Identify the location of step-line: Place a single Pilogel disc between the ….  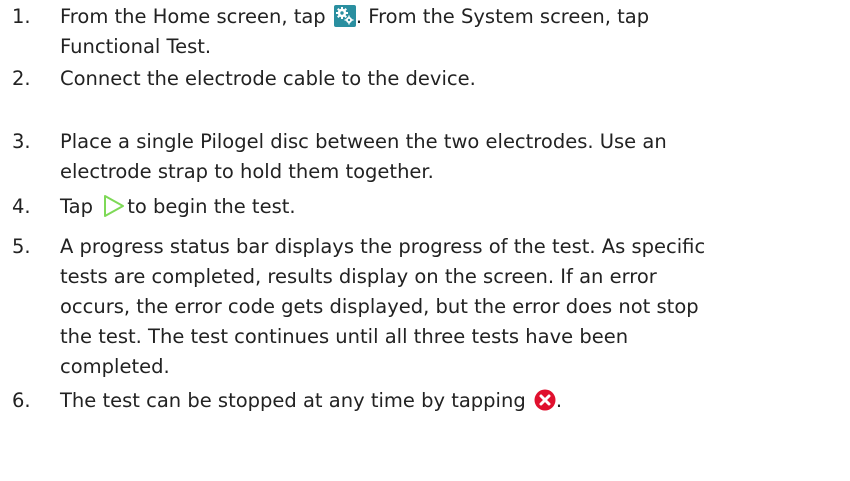
(363, 141).